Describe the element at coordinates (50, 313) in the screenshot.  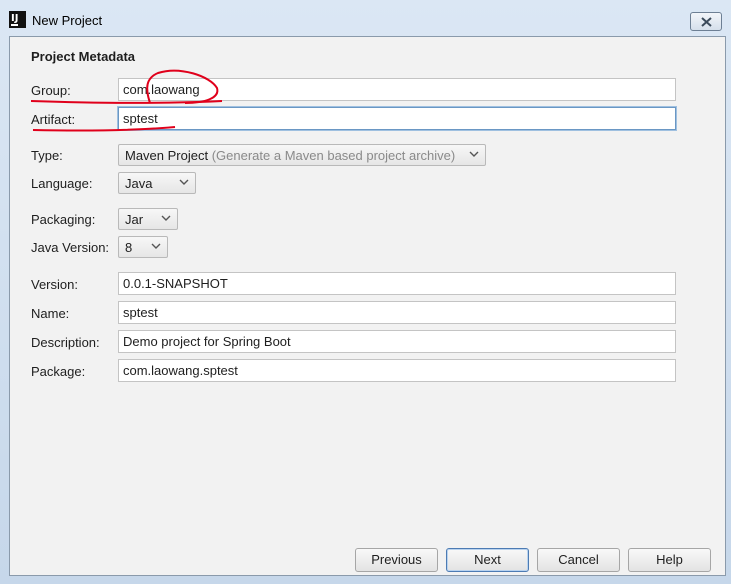
I see `name-label: Name:` at that location.